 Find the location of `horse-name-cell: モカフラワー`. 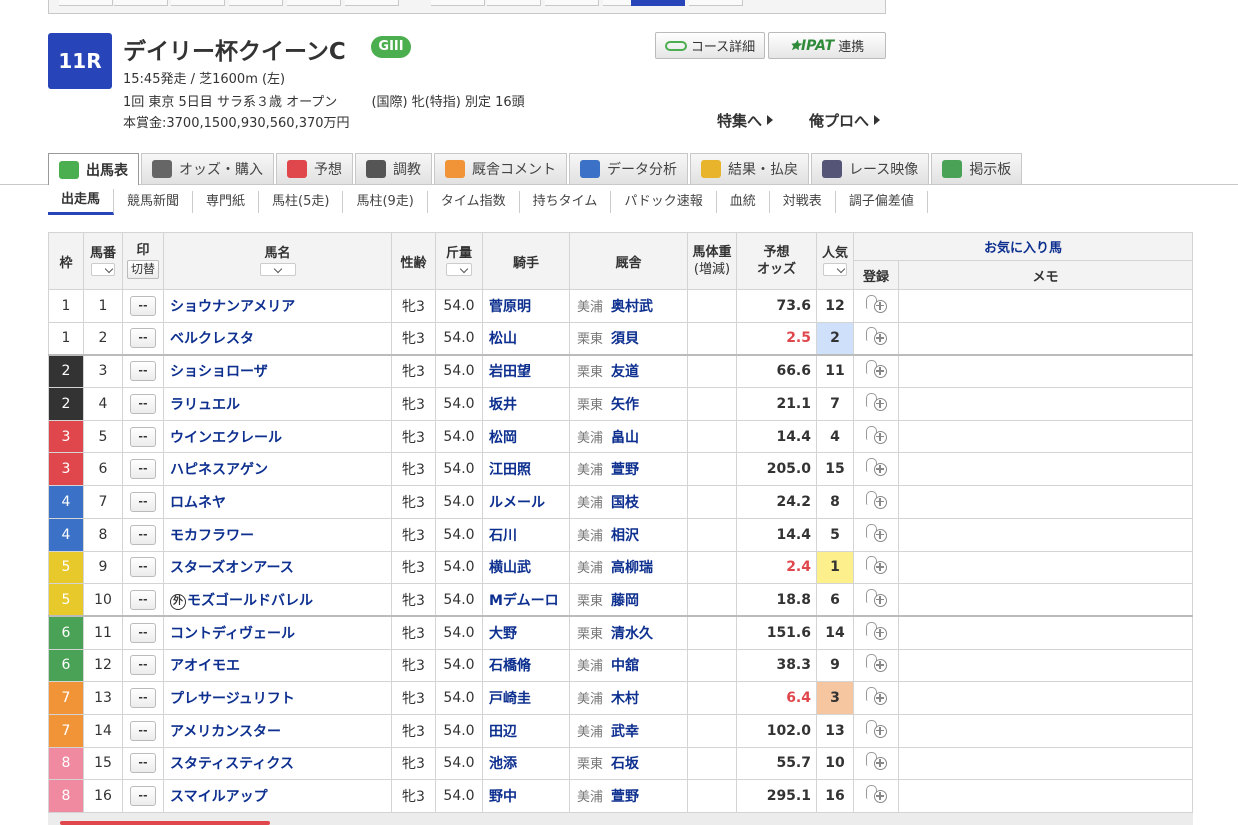

horse-name-cell: モカフラワー is located at coordinates (277, 534).